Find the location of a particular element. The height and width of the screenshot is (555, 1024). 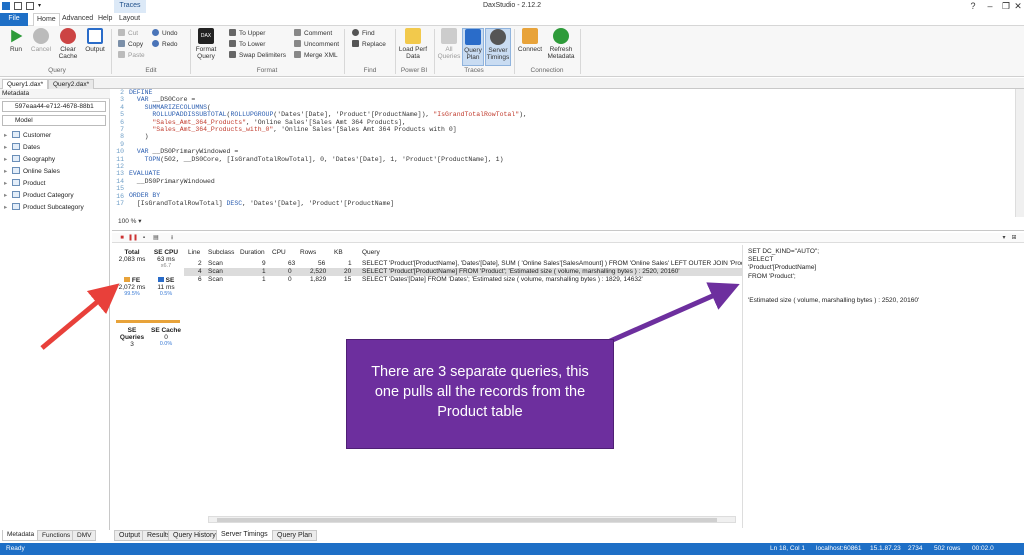

output-button: Output is located at coordinates (95, 40).